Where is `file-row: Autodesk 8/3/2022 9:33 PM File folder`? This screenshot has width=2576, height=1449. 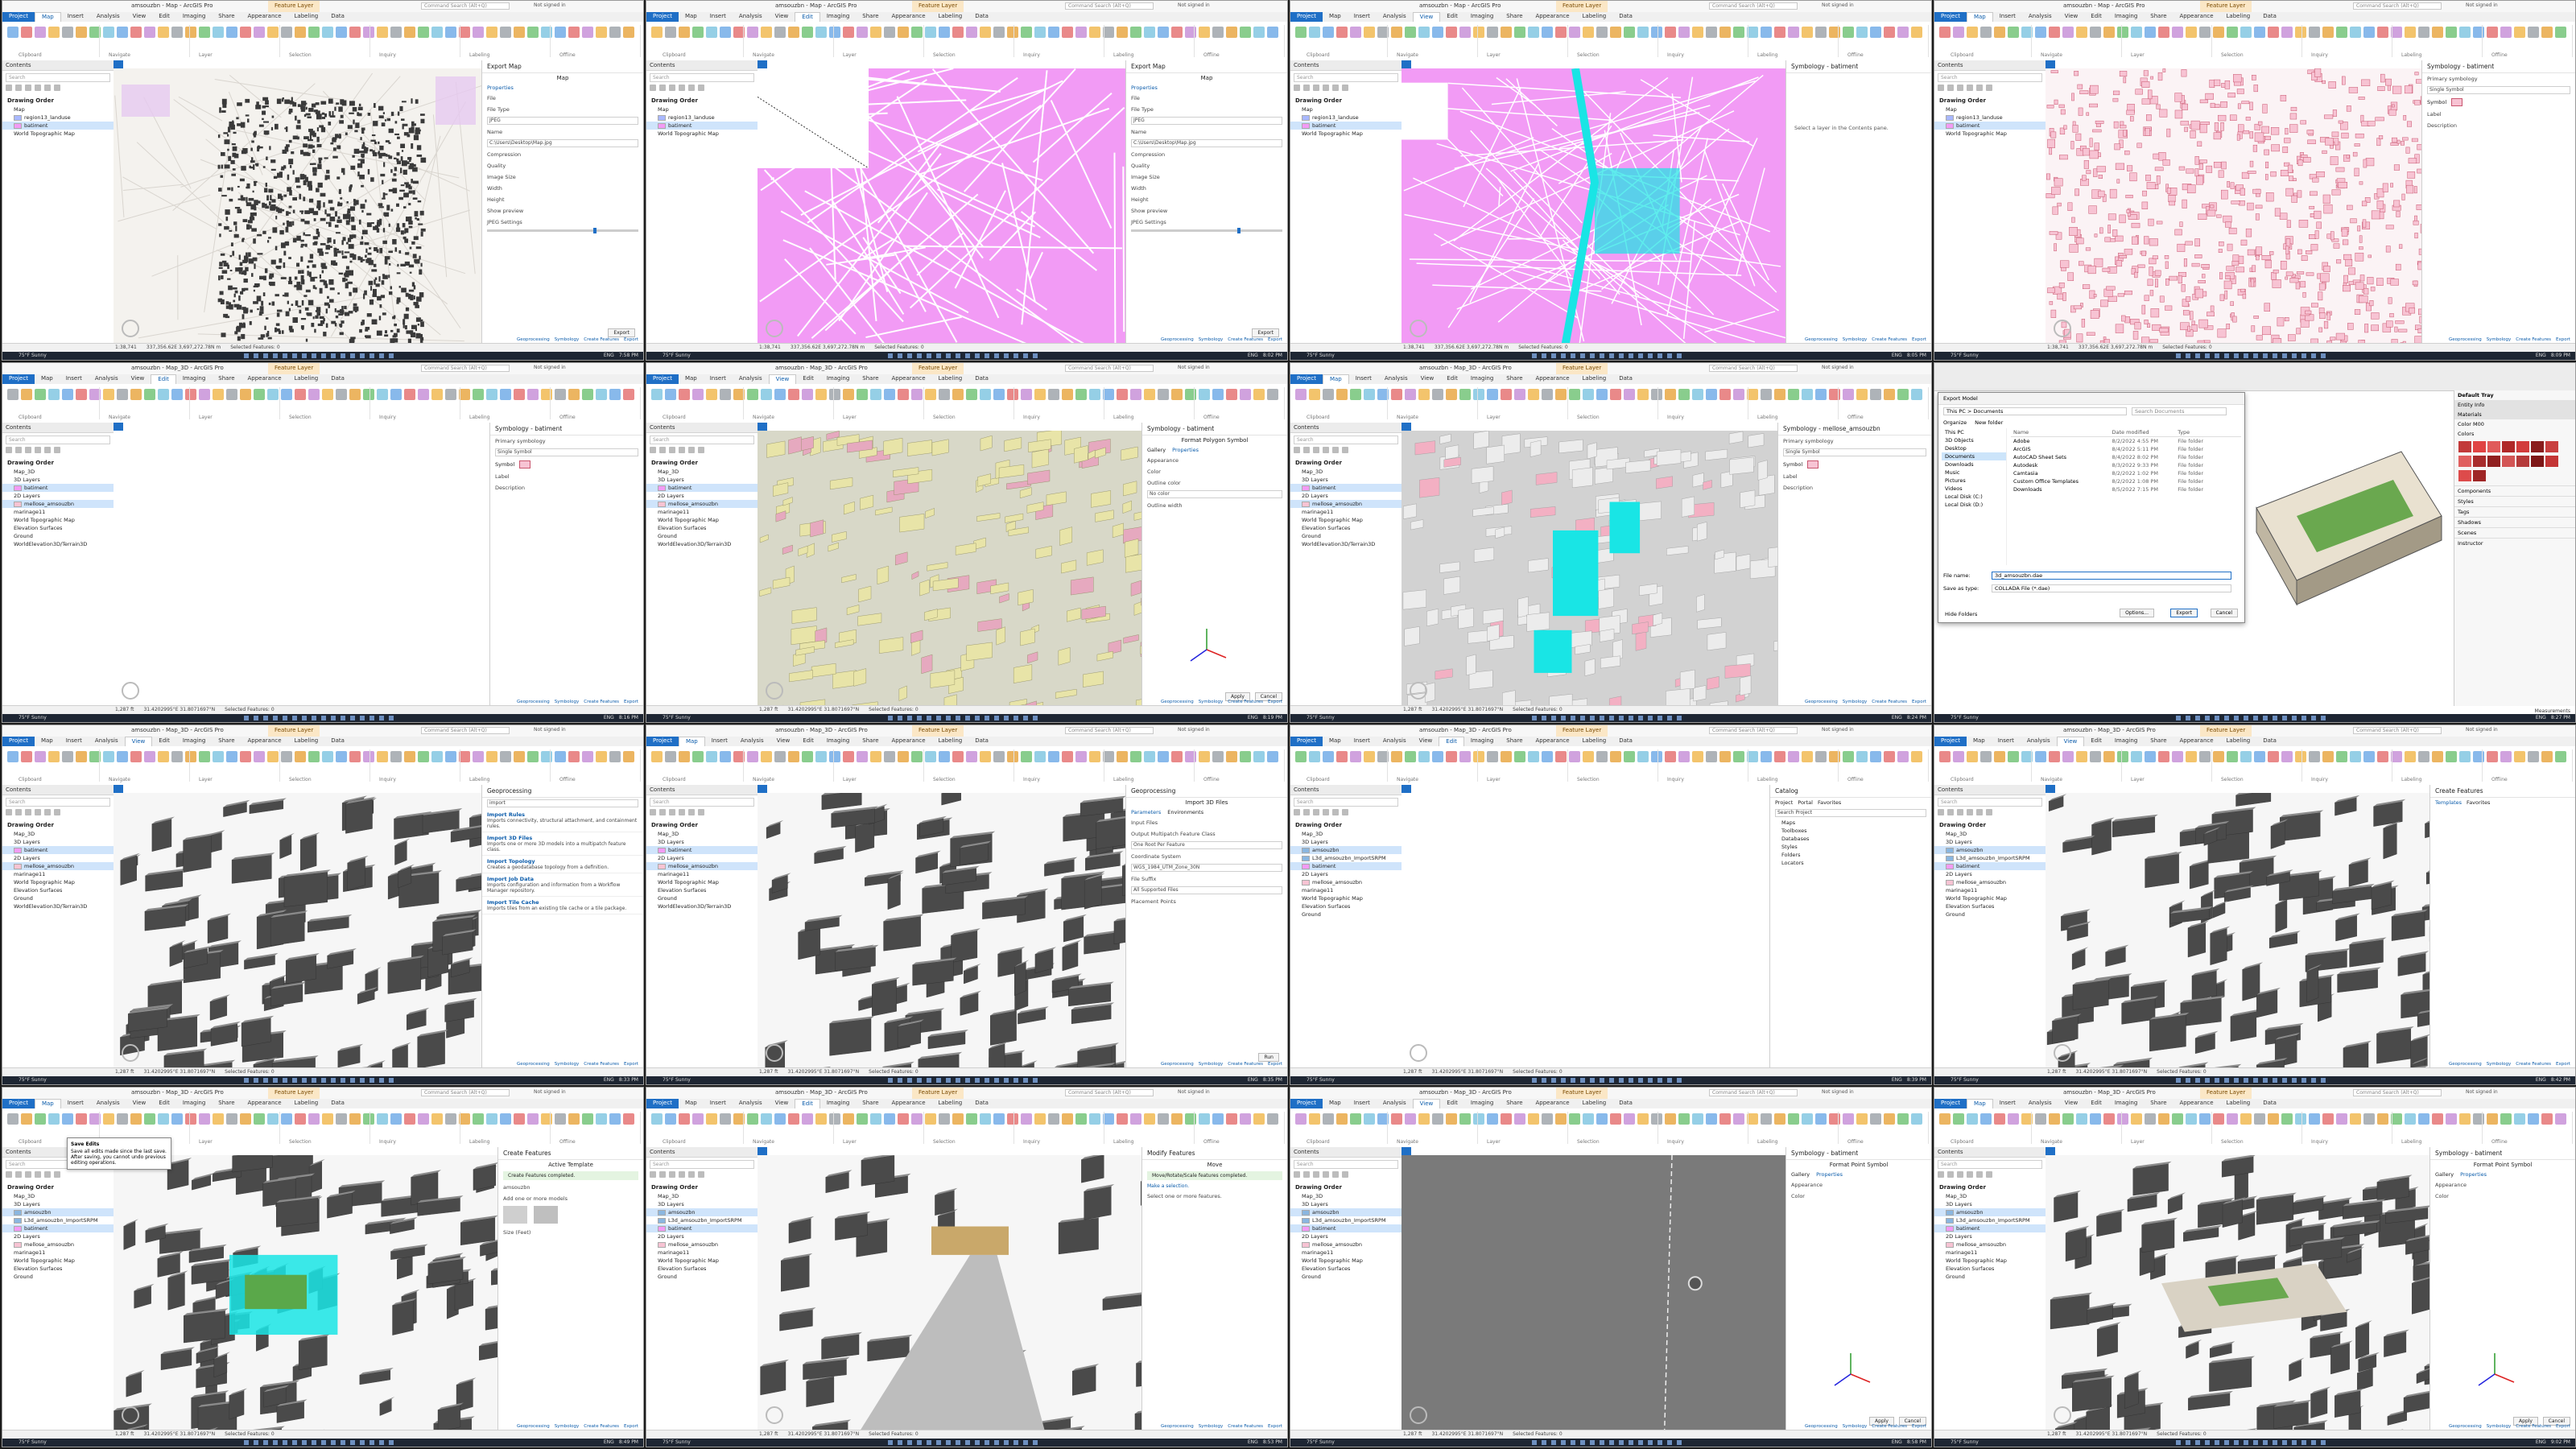
file-row: Autodesk 8/3/2022 9:33 PM File folder is located at coordinates (2126, 465).